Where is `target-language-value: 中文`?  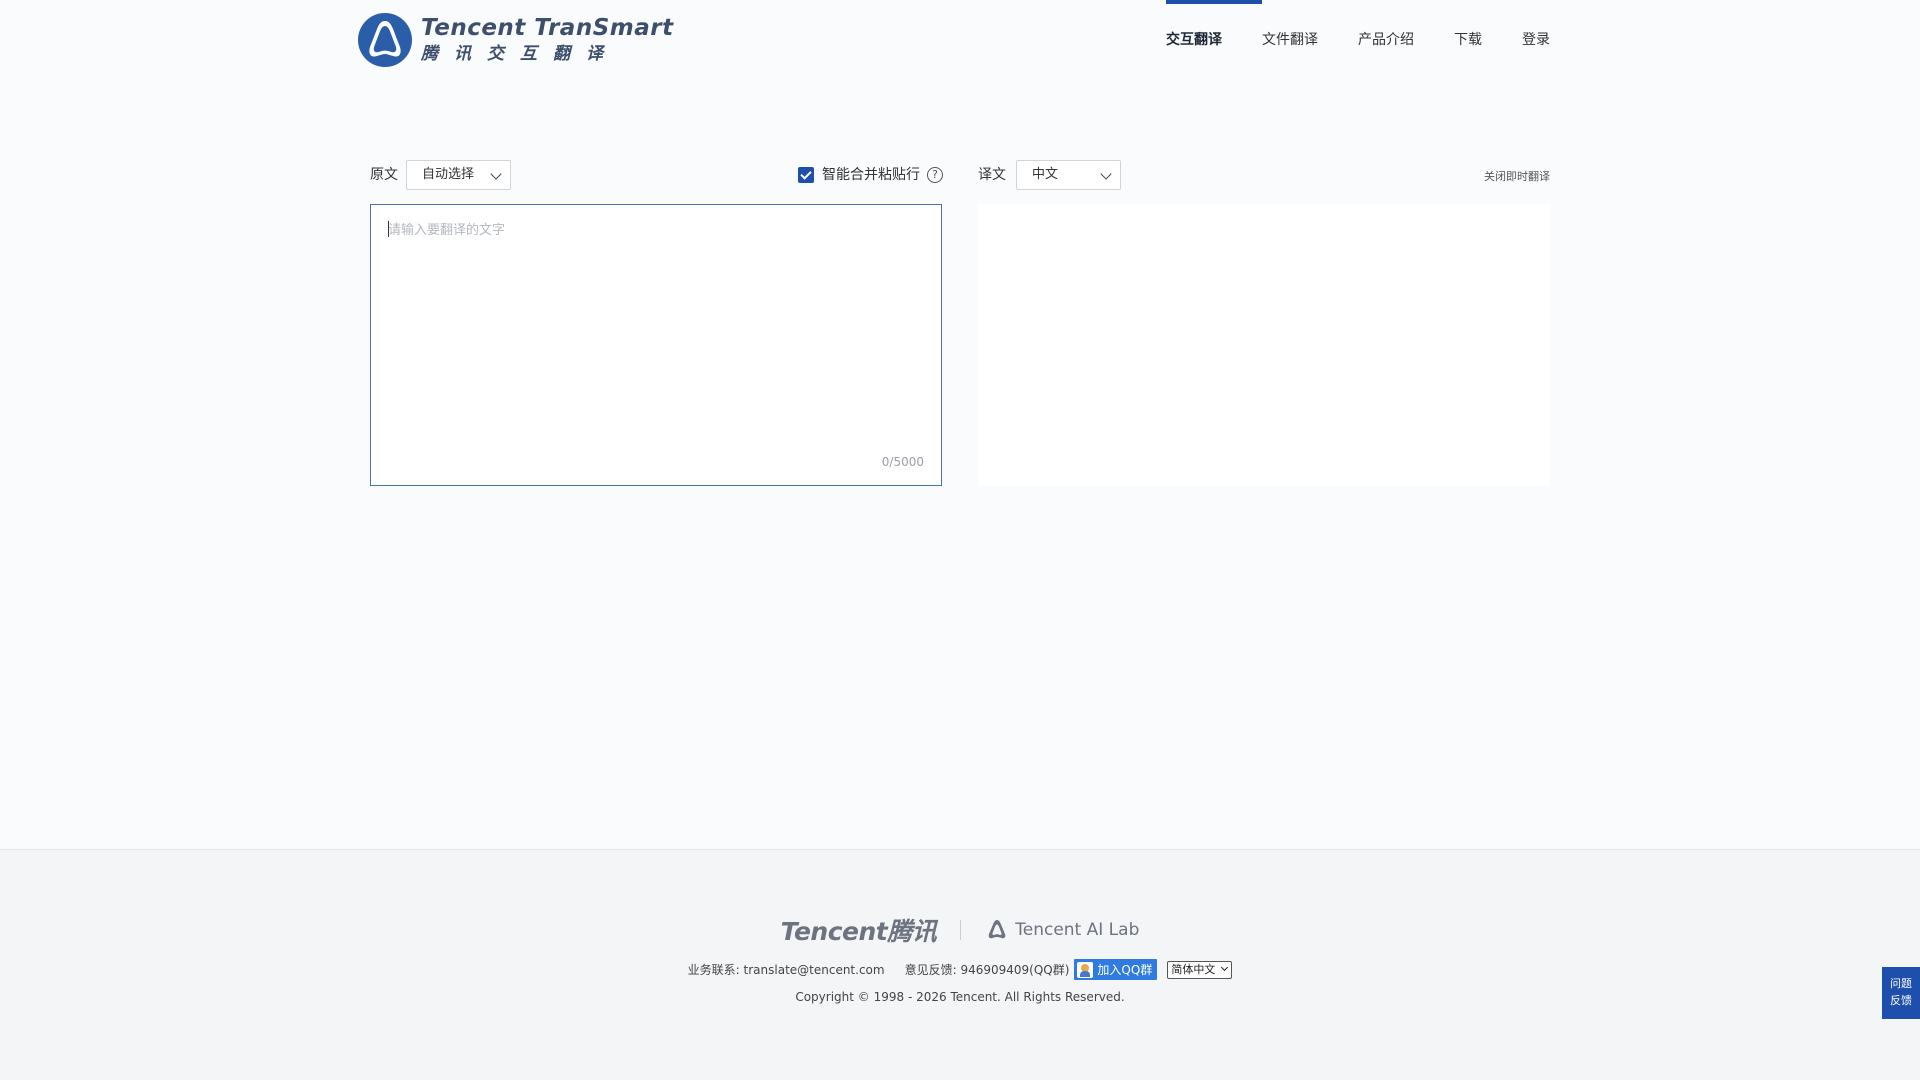 target-language-value: 中文 is located at coordinates (1045, 174).